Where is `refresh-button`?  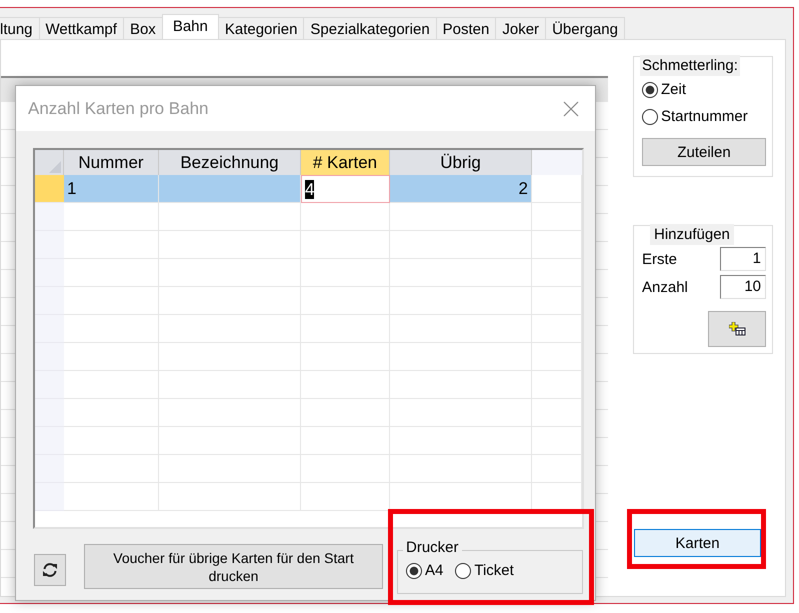
refresh-button is located at coordinates (50, 570).